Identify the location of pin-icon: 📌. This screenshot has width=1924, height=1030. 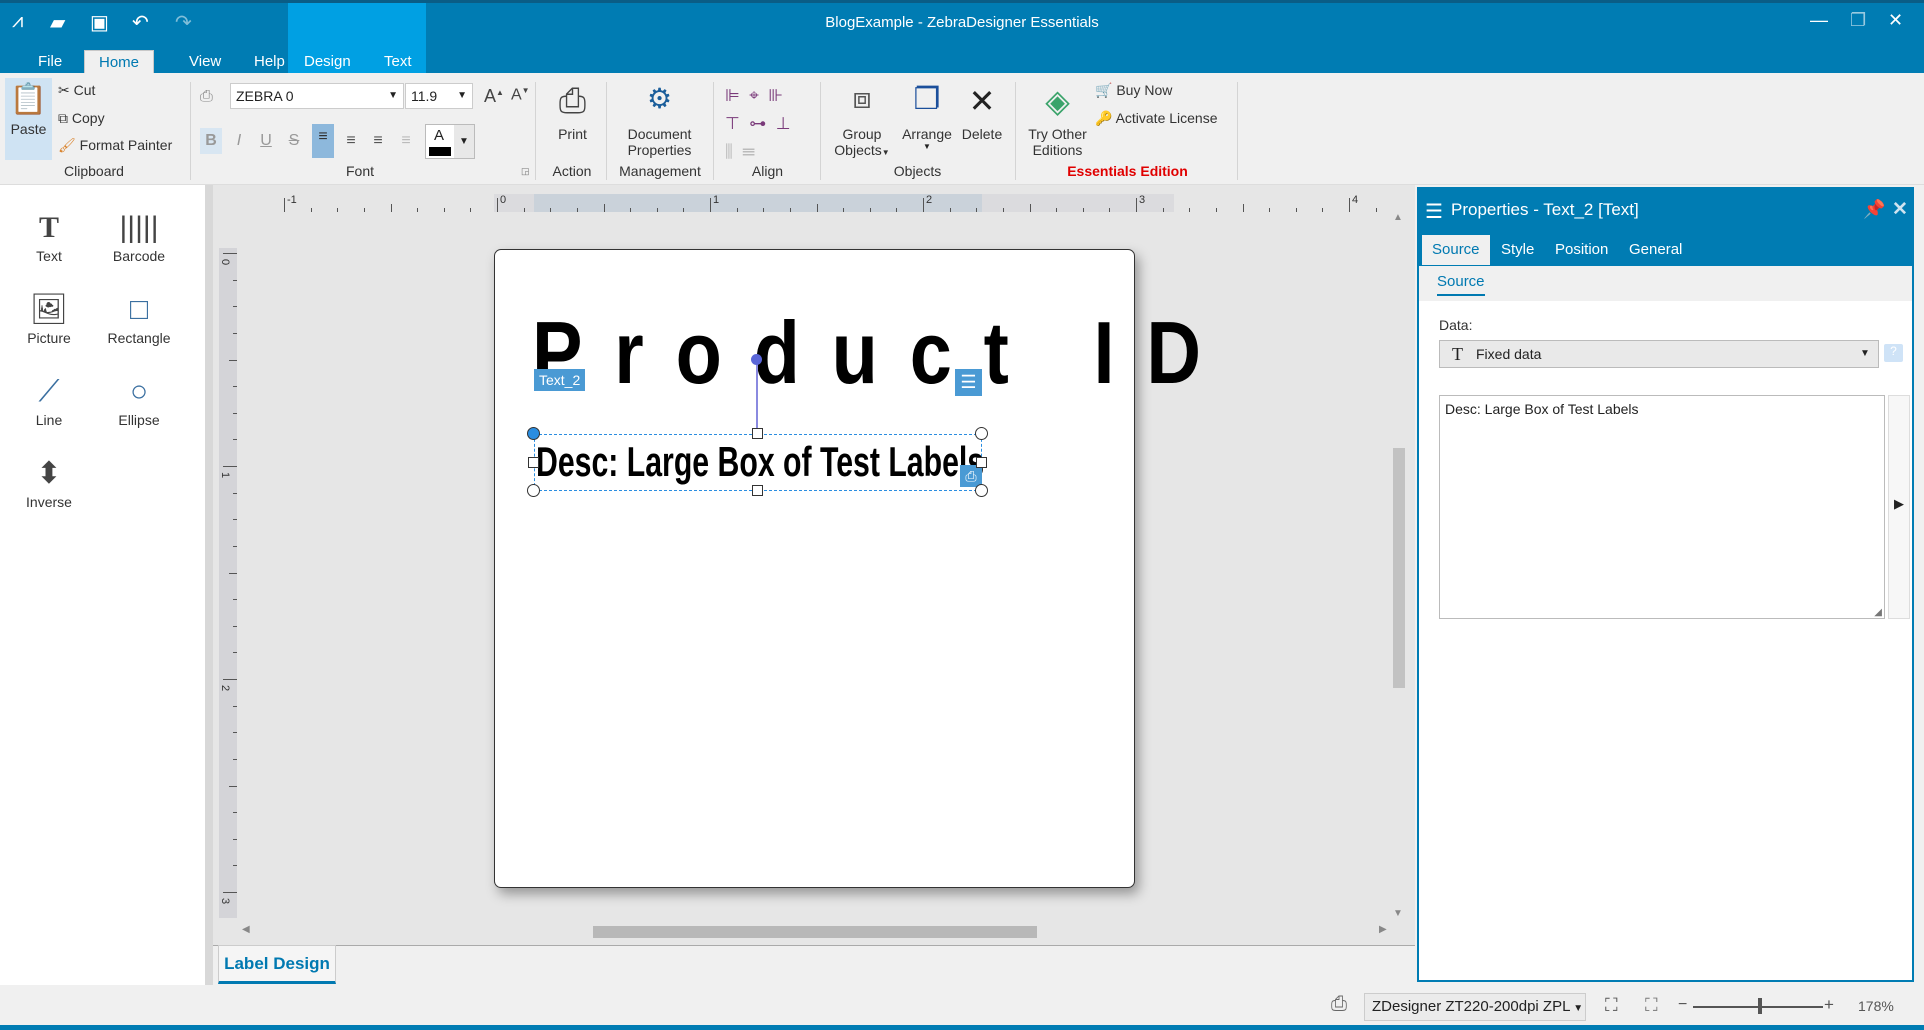
(1874, 209).